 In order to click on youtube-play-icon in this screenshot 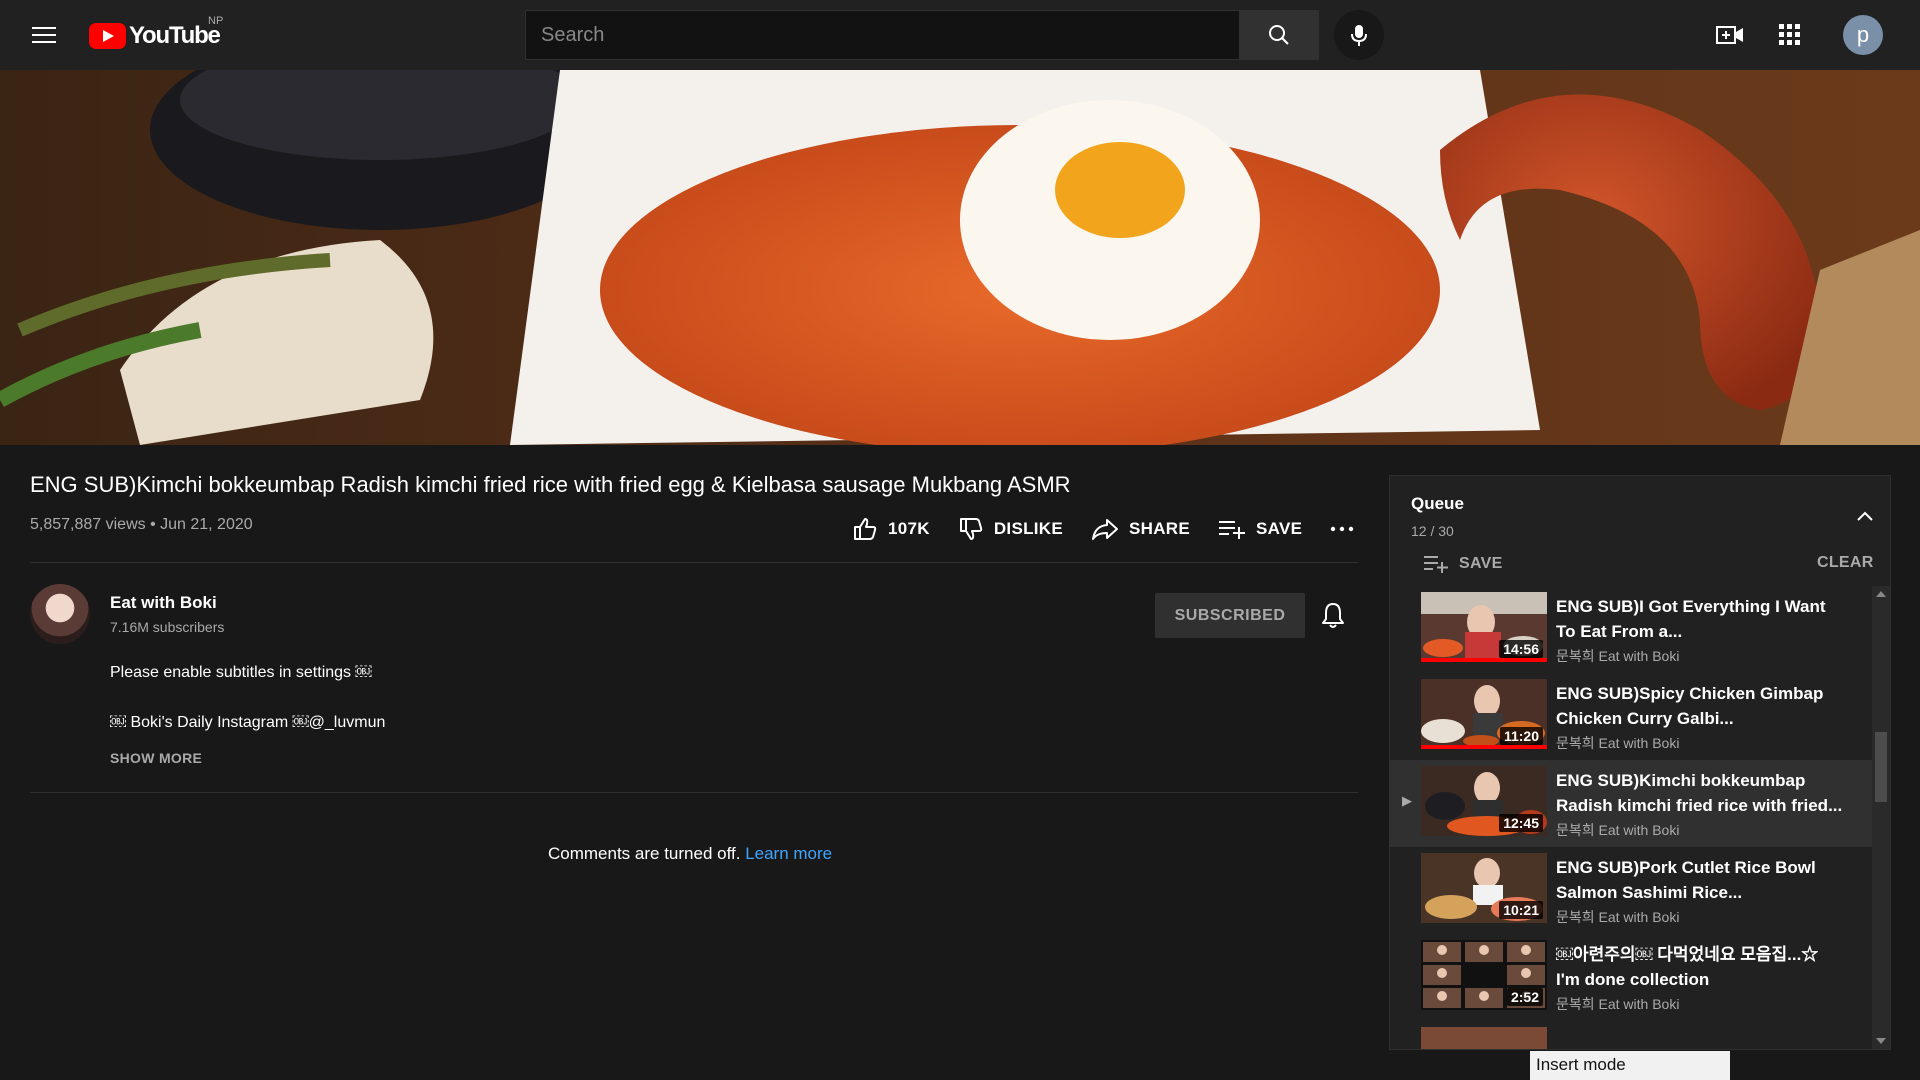, I will do `click(107, 36)`.